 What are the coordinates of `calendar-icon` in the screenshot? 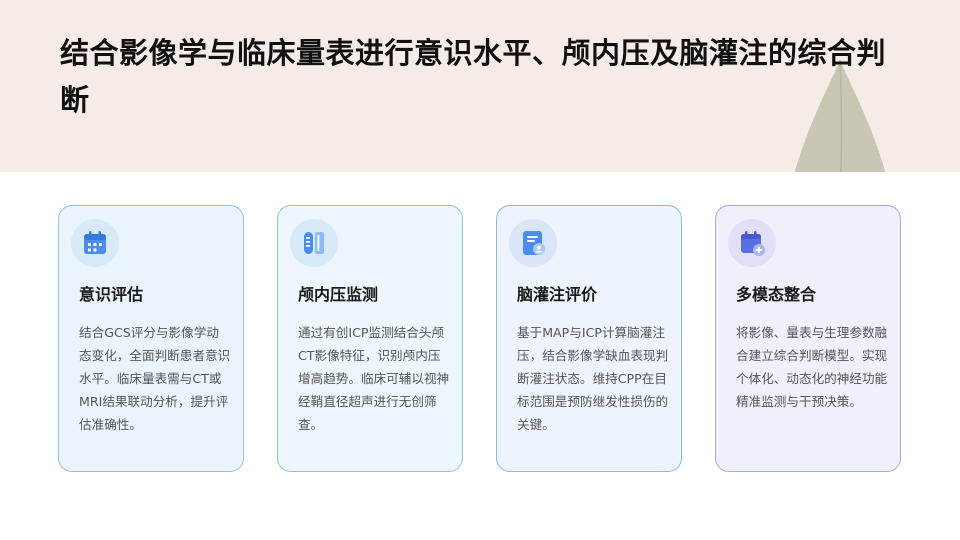 It's located at (95, 242).